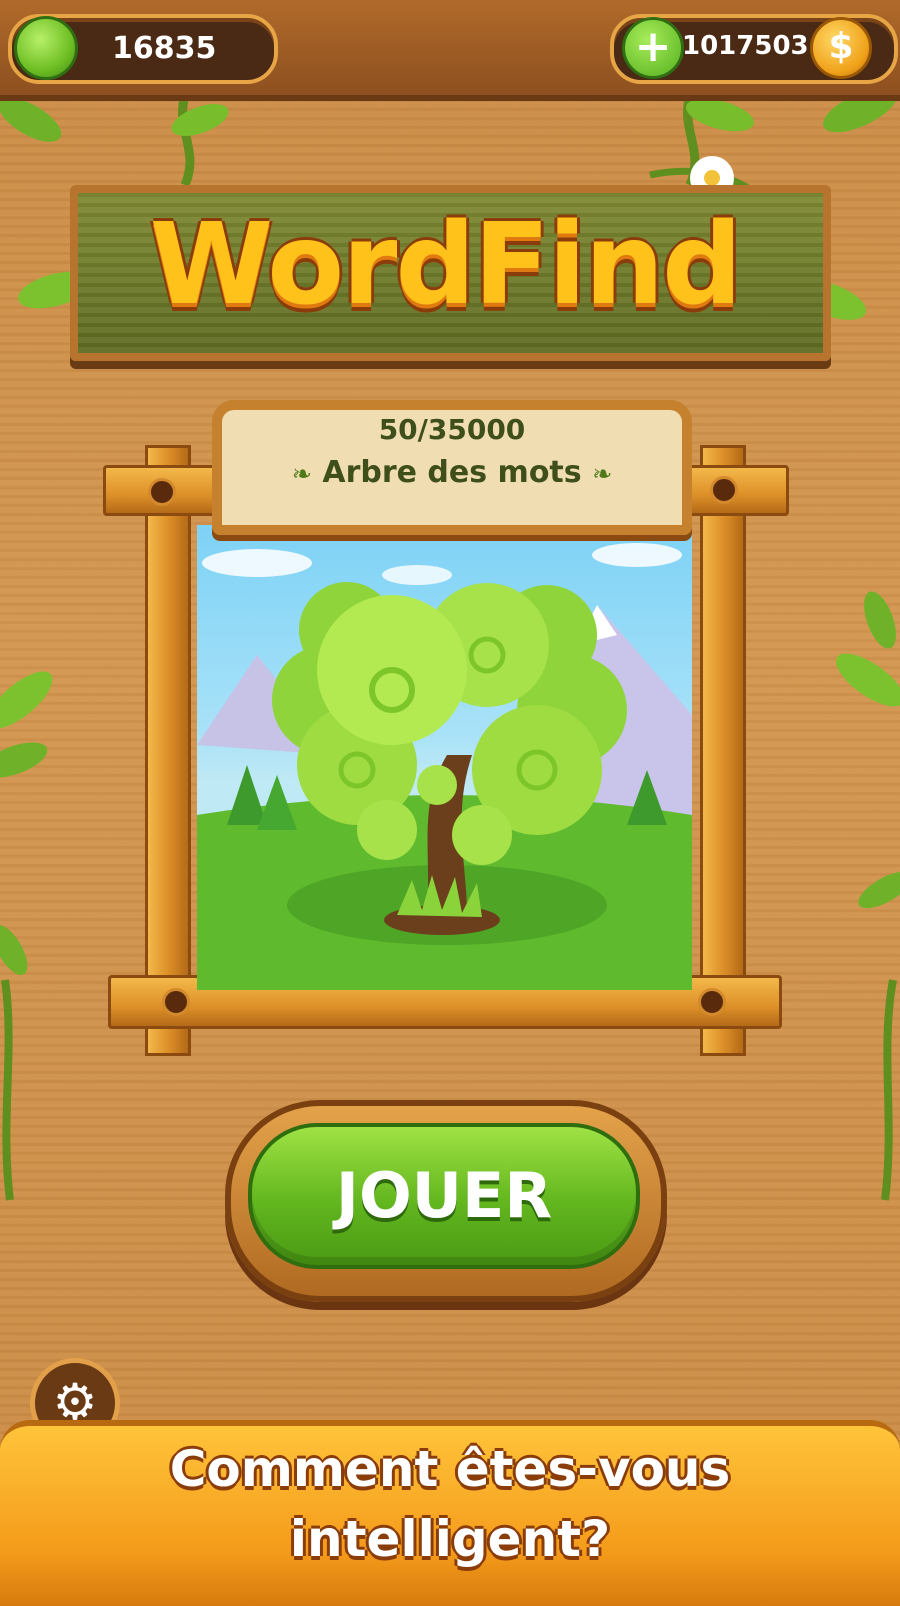 The width and height of the screenshot is (900, 1606). I want to click on coin-icon: $, so click(841, 48).